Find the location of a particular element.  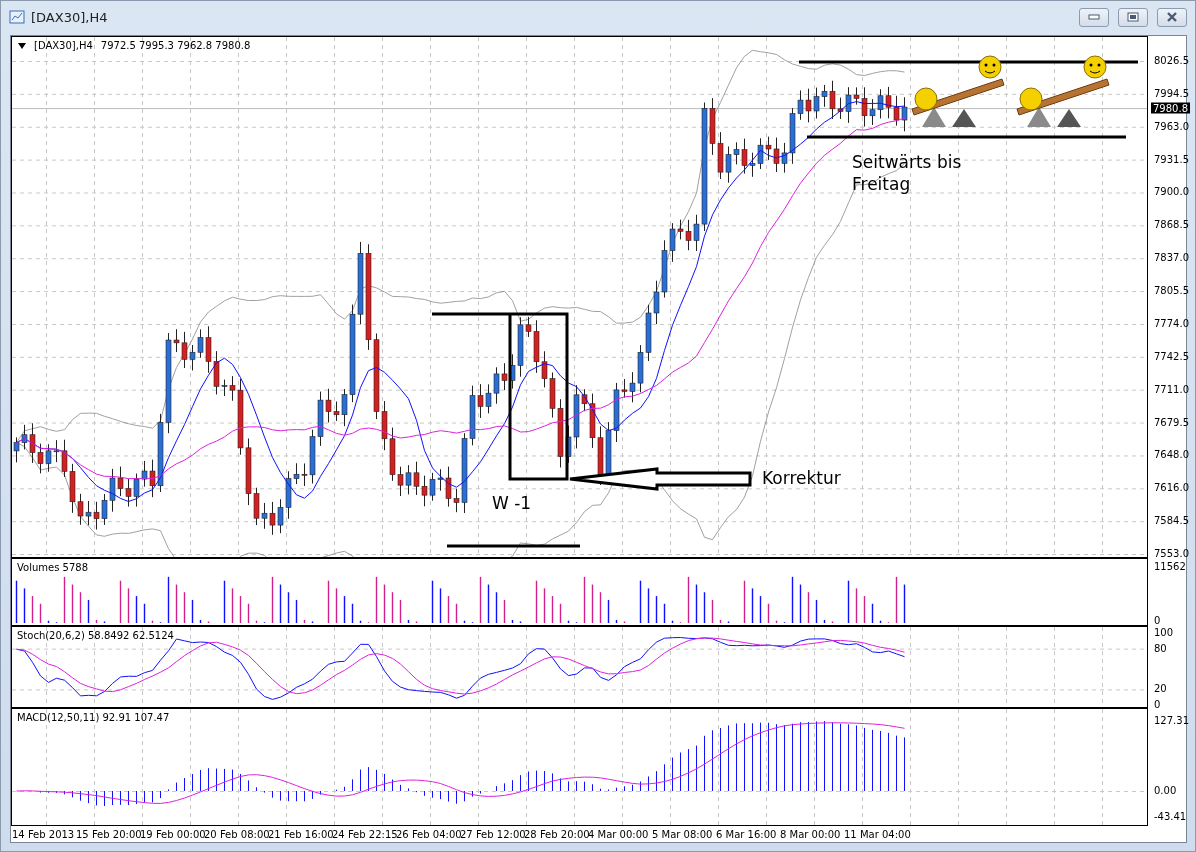

indicator-tick: 20 is located at coordinates (1160, 688).